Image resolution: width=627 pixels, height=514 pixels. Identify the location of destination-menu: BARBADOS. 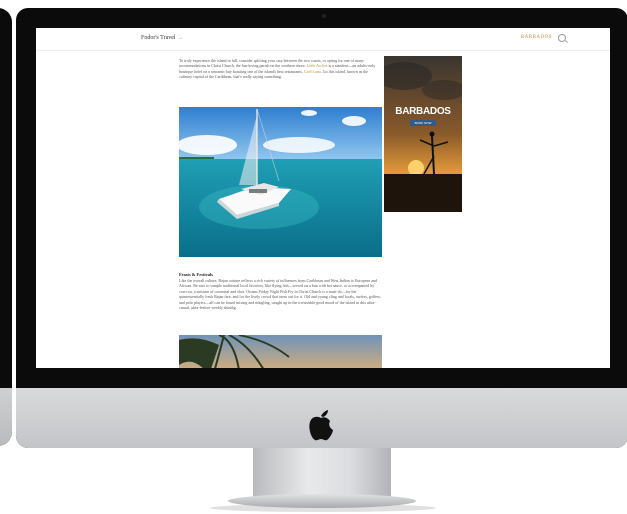
(536, 37).